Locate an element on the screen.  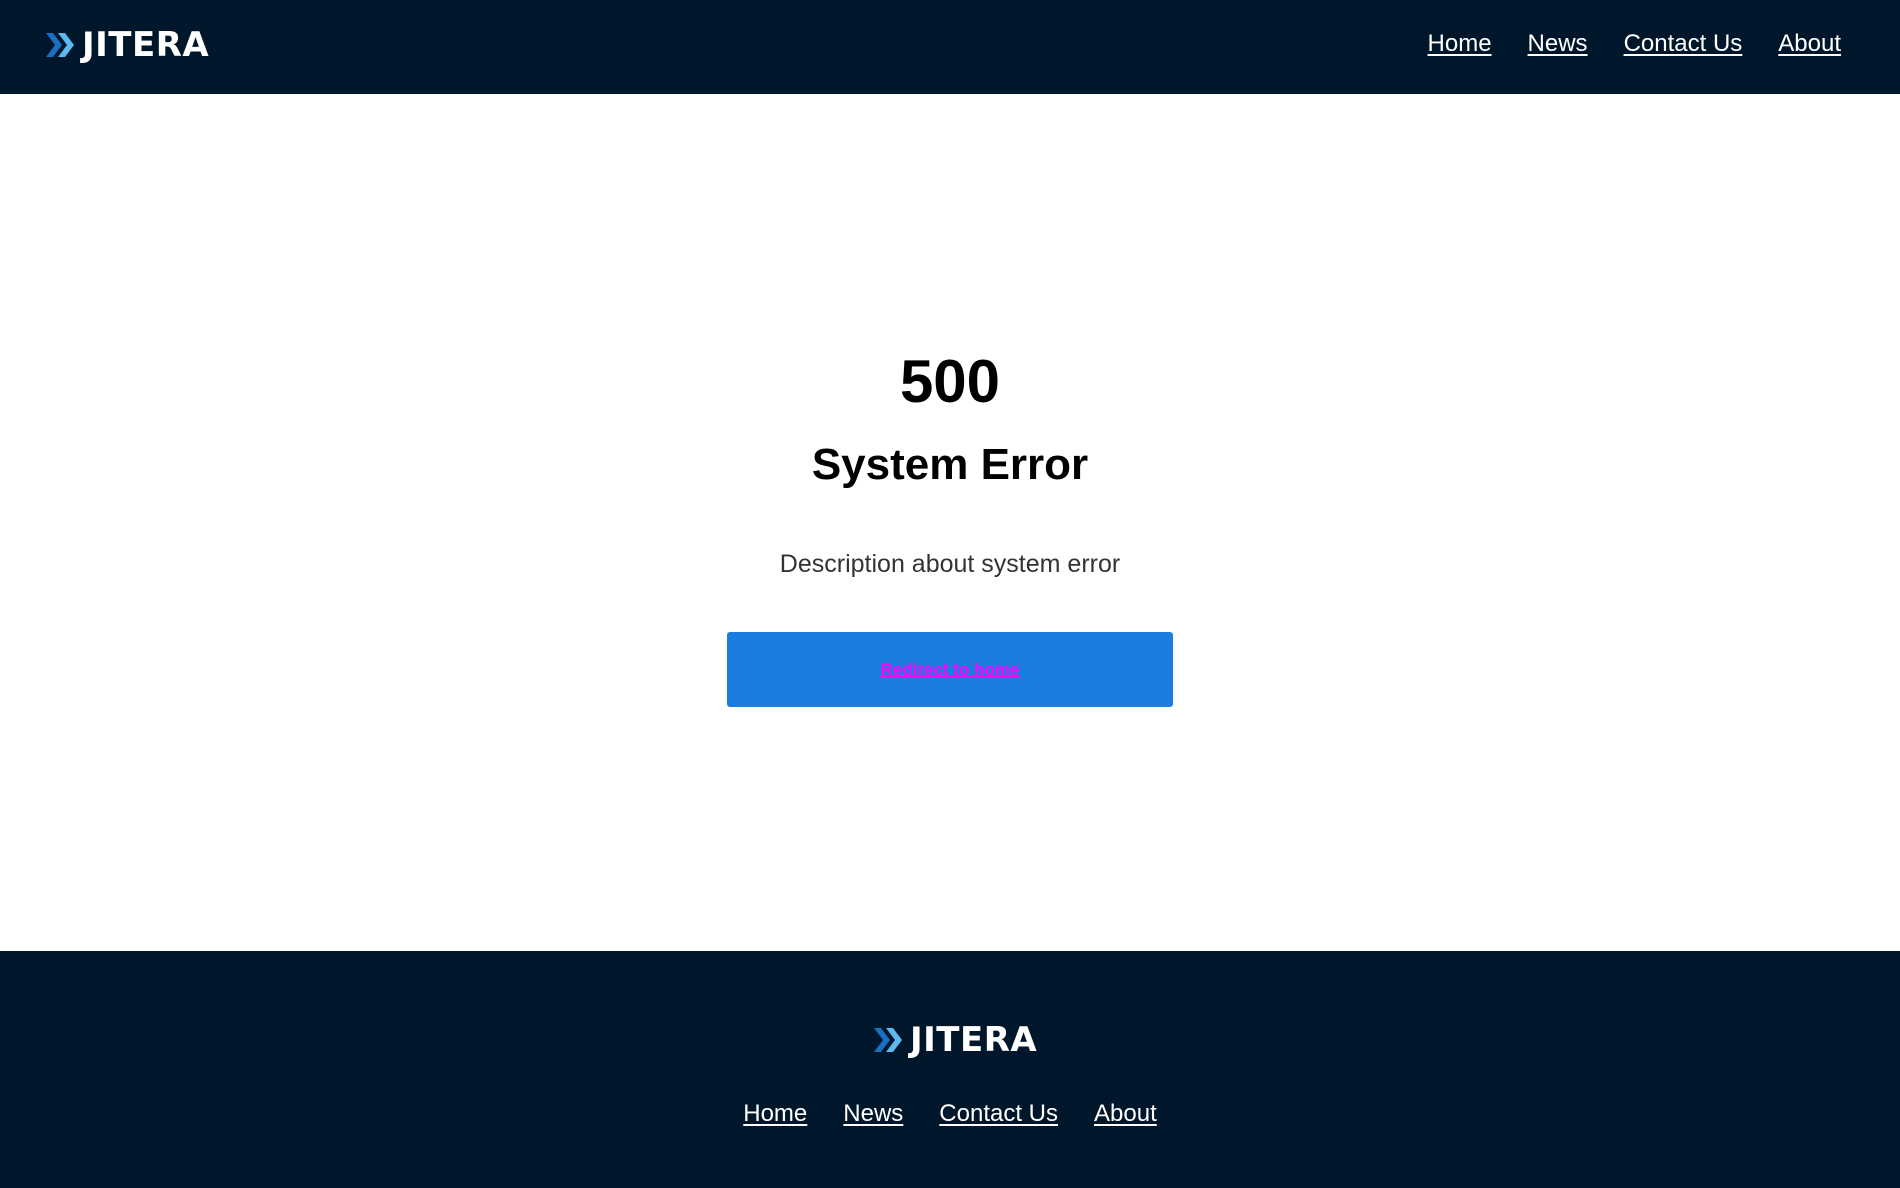
footer-logo: JITERA is located at coordinates (955, 1040).